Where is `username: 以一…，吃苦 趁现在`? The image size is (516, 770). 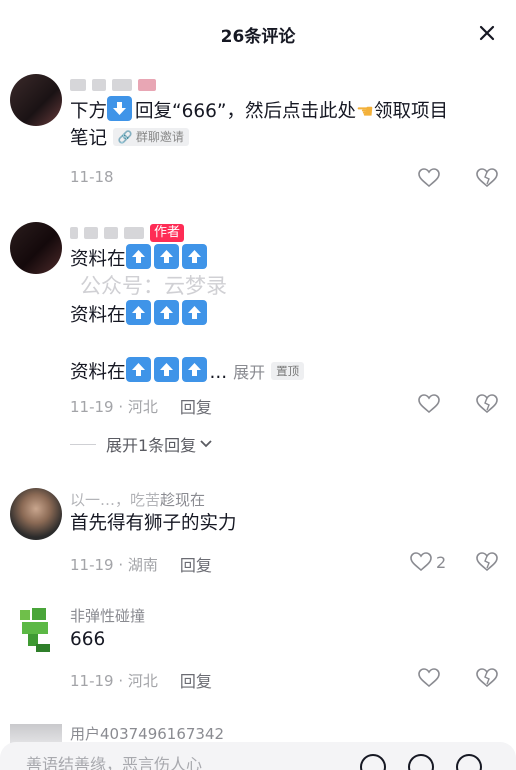 username: 以一…，吃苦 趁现在 is located at coordinates (288, 499).